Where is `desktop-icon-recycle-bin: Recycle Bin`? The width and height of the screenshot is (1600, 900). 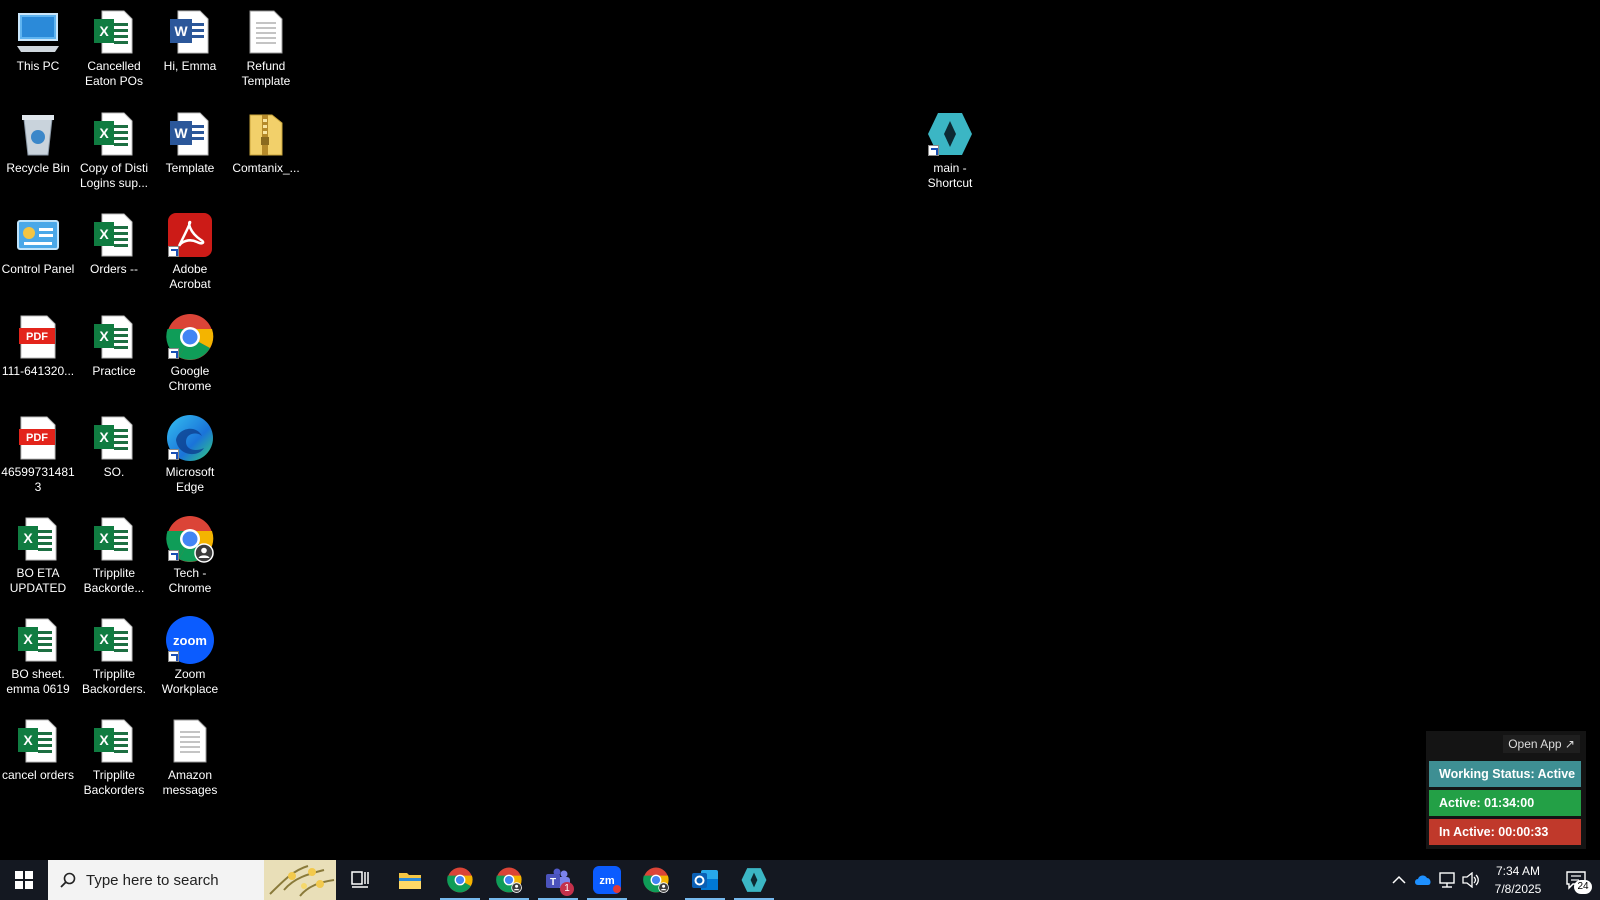 desktop-icon-recycle-bin: Recycle Bin is located at coordinates (38, 143).